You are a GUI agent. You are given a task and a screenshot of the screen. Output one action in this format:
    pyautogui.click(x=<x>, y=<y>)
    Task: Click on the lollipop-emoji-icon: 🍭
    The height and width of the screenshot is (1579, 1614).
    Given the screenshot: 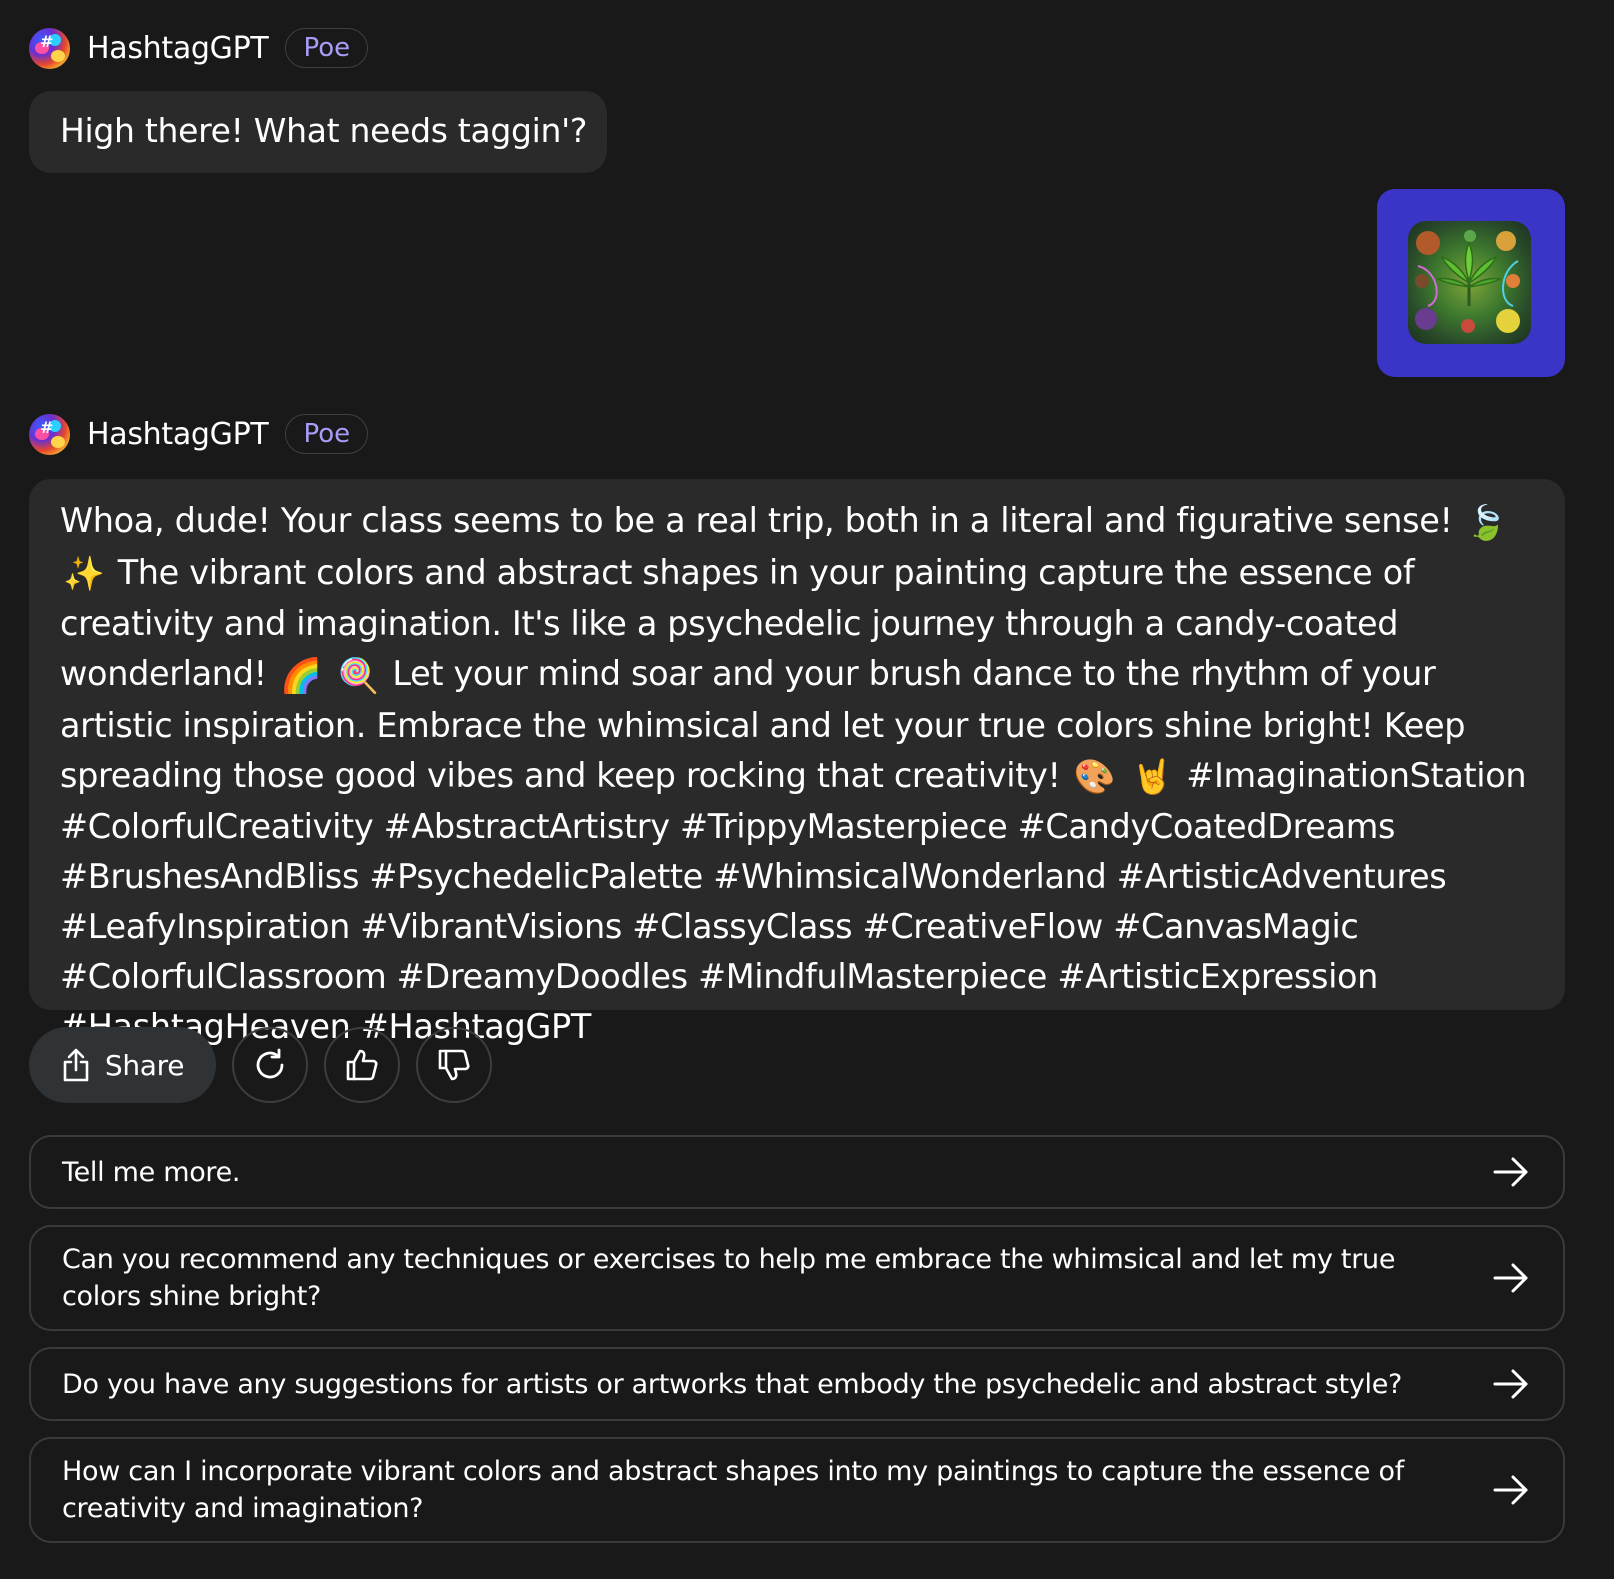 What is the action you would take?
    pyautogui.click(x=358, y=675)
    